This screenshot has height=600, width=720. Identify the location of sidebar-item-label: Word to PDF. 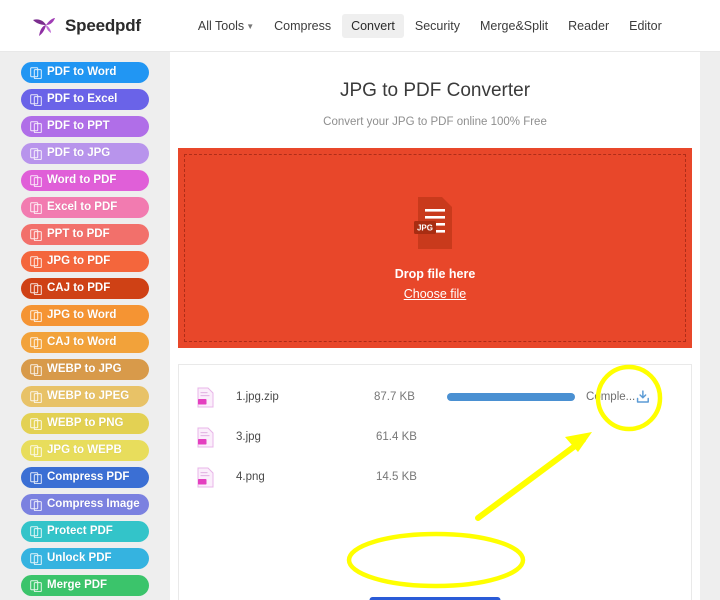
(82, 179).